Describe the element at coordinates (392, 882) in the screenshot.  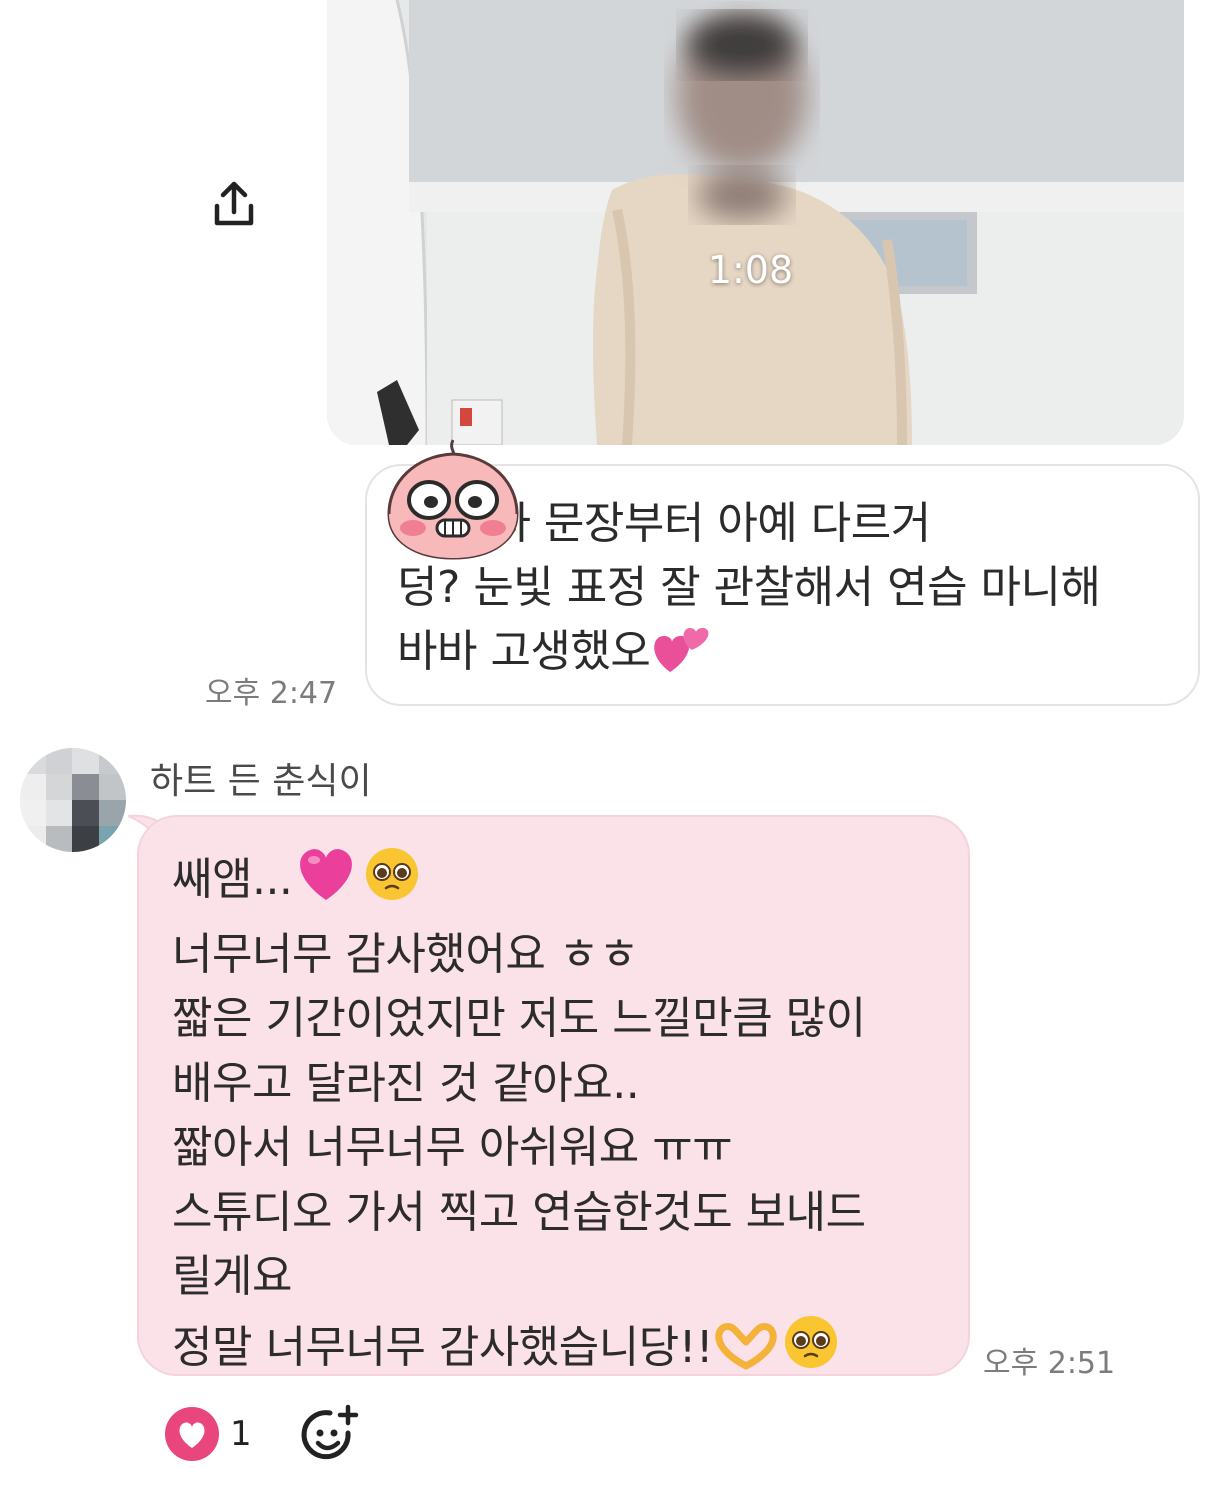
I see `pleading-face-icon` at that location.